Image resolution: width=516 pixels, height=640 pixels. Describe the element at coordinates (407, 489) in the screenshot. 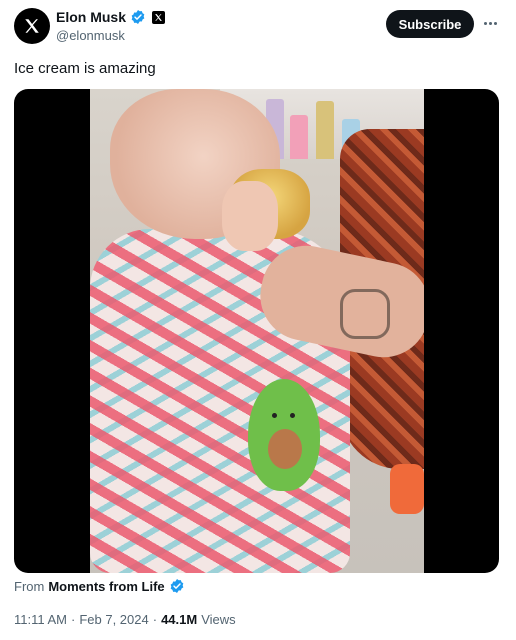

I see `orange-shoe` at that location.